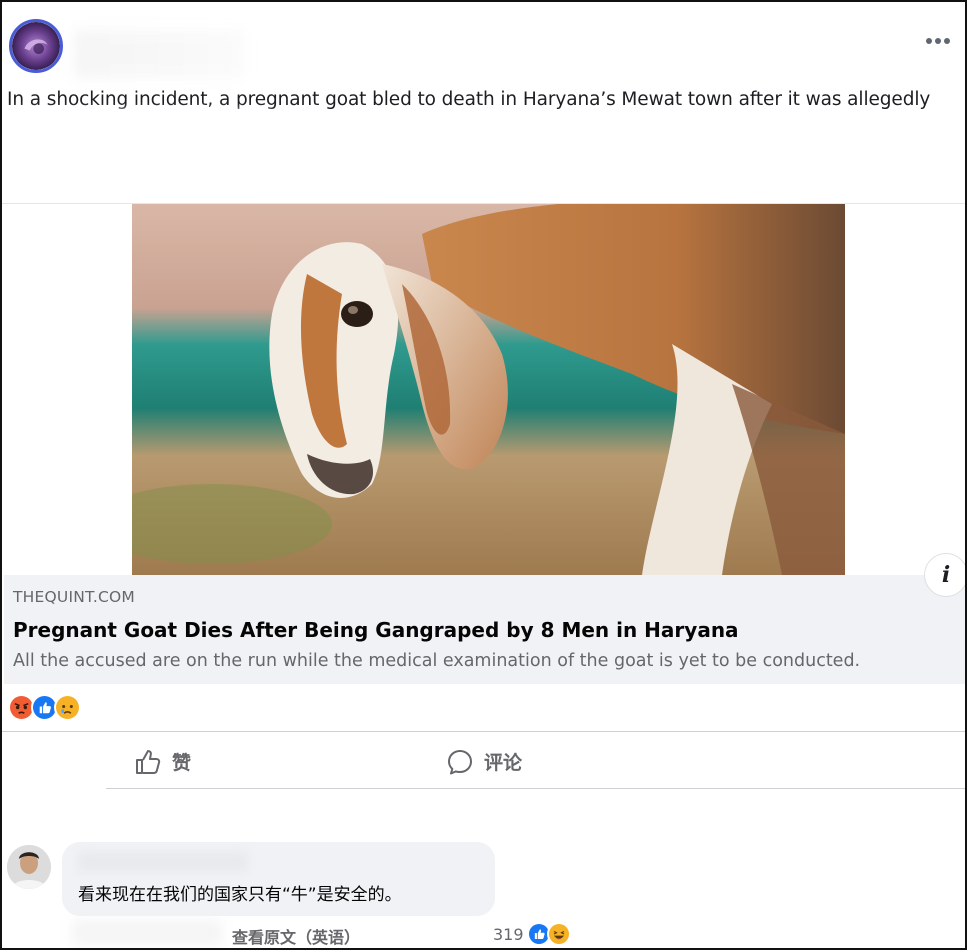 The width and height of the screenshot is (967, 950). I want to click on sad-reaction-icon, so click(67, 707).